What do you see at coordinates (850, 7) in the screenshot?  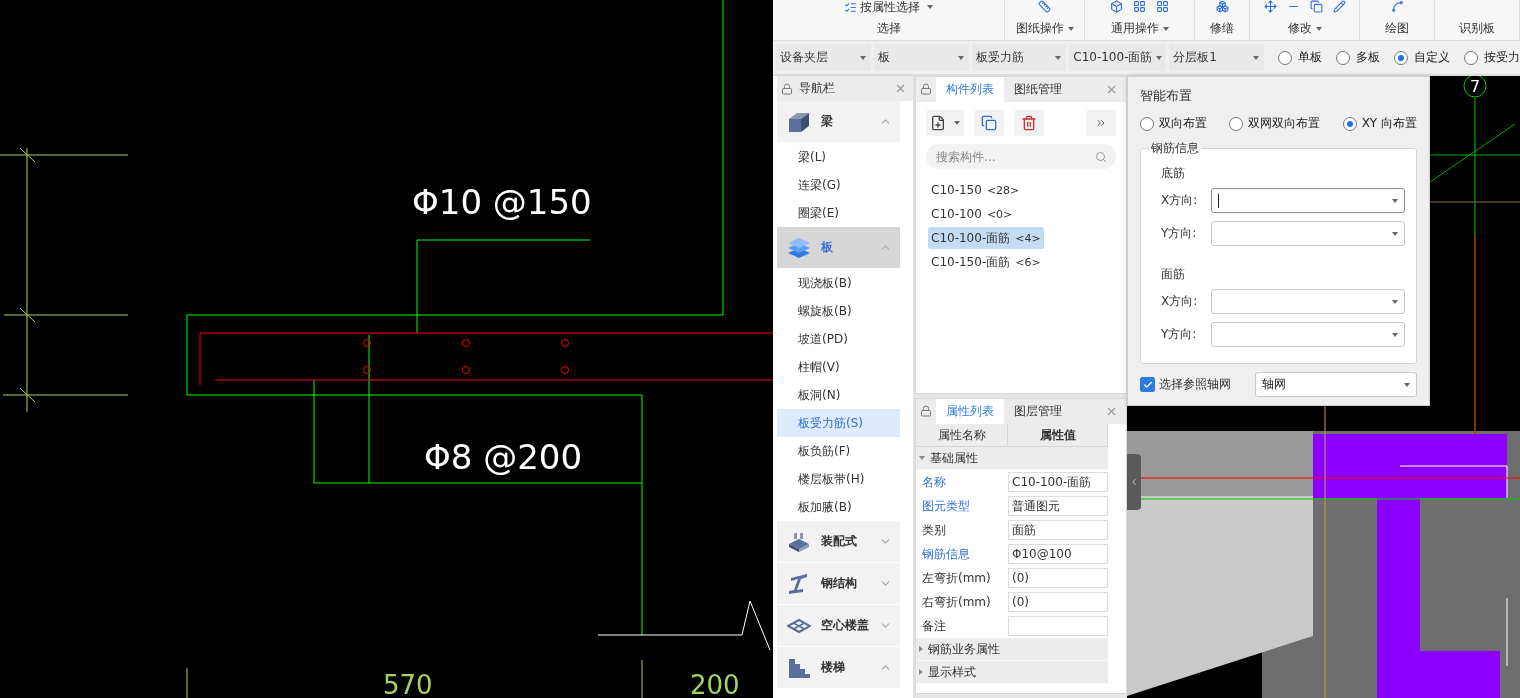 I see `list-check-icon` at bounding box center [850, 7].